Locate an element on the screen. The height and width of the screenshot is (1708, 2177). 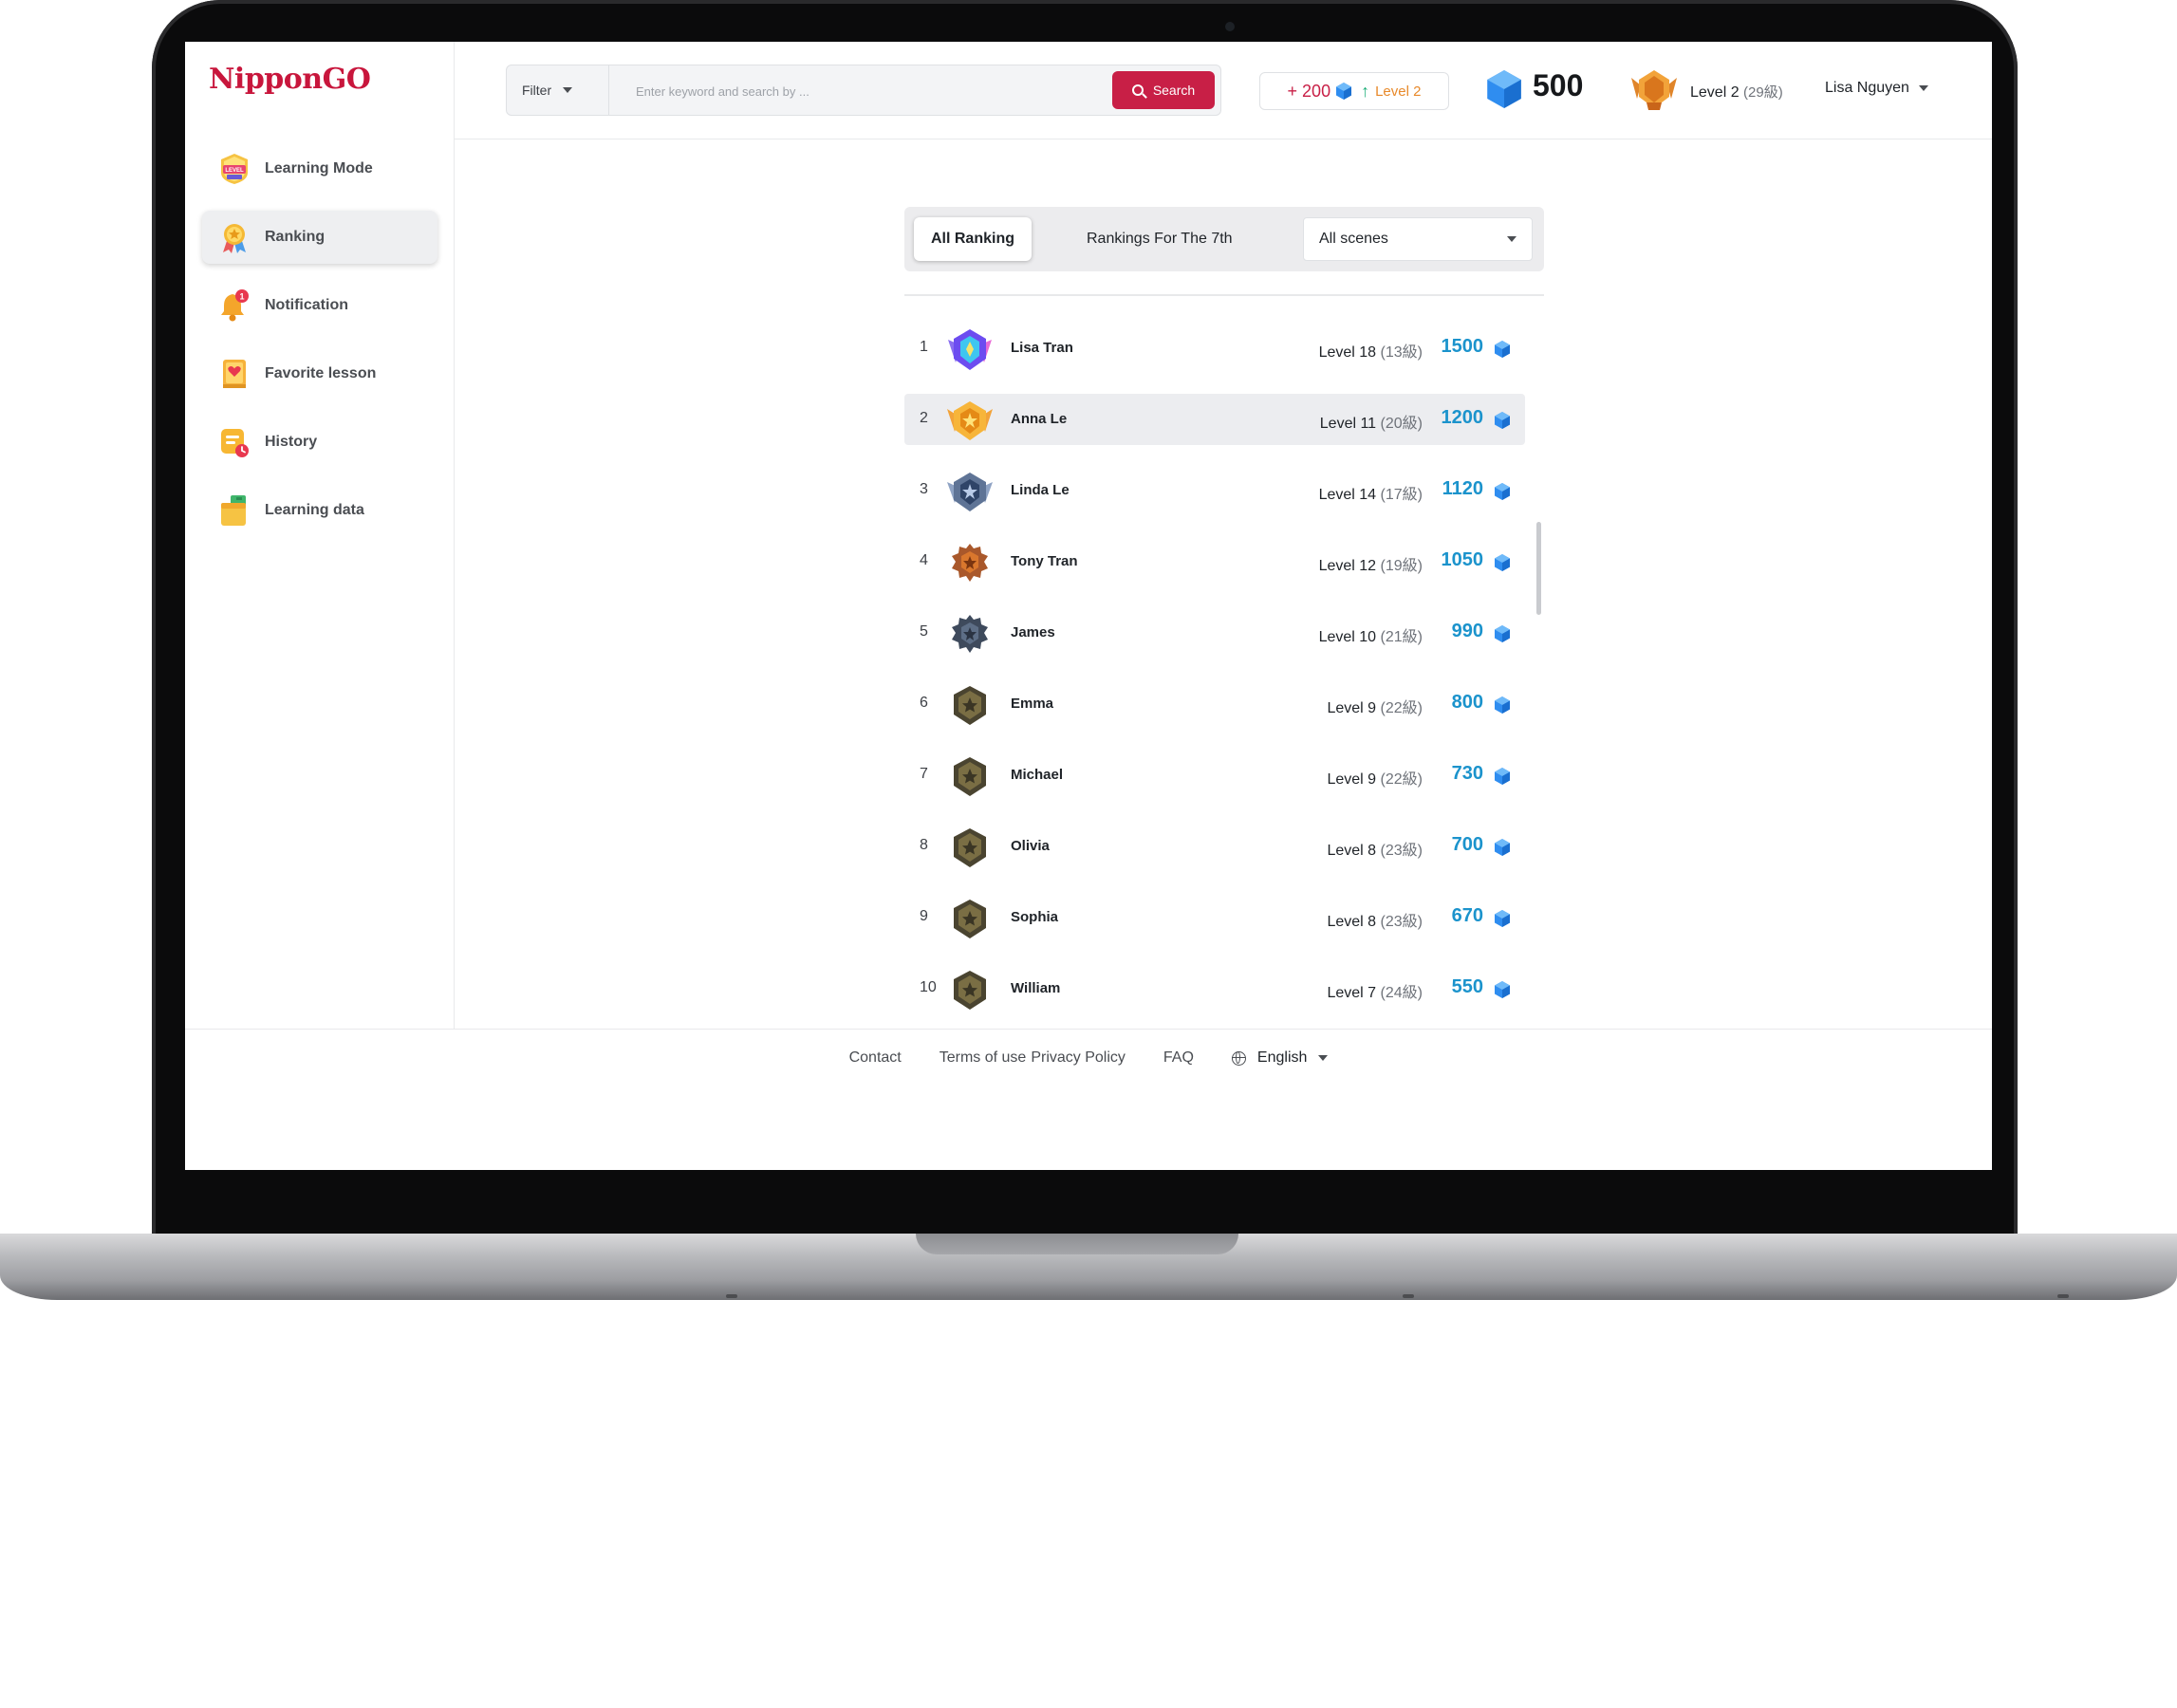
rank-number: 9 is located at coordinates (924, 916).